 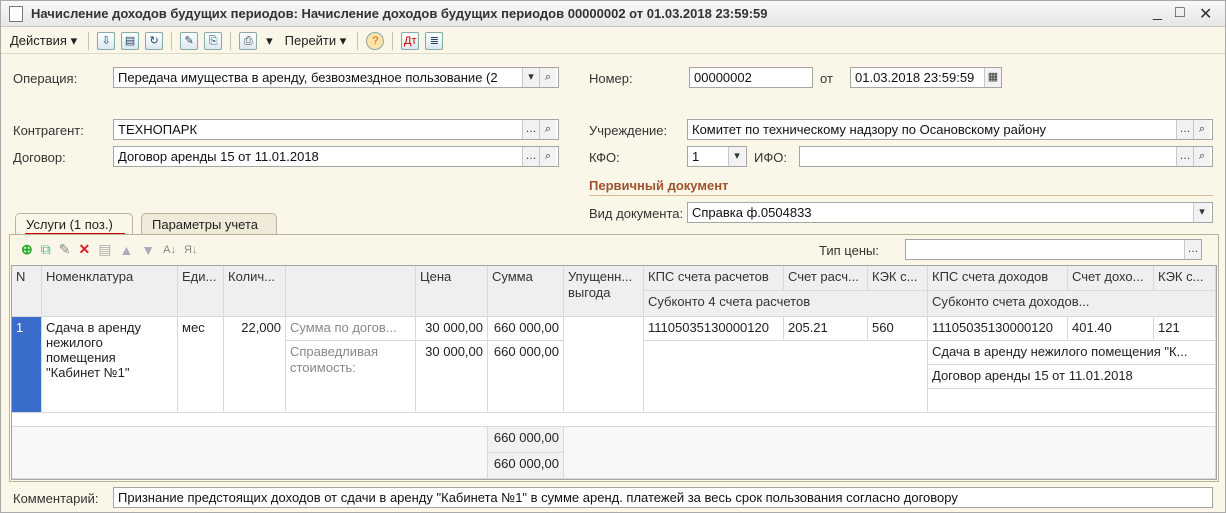 What do you see at coordinates (106, 40) in the screenshot?
I see `post-close-icon: ⇩` at bounding box center [106, 40].